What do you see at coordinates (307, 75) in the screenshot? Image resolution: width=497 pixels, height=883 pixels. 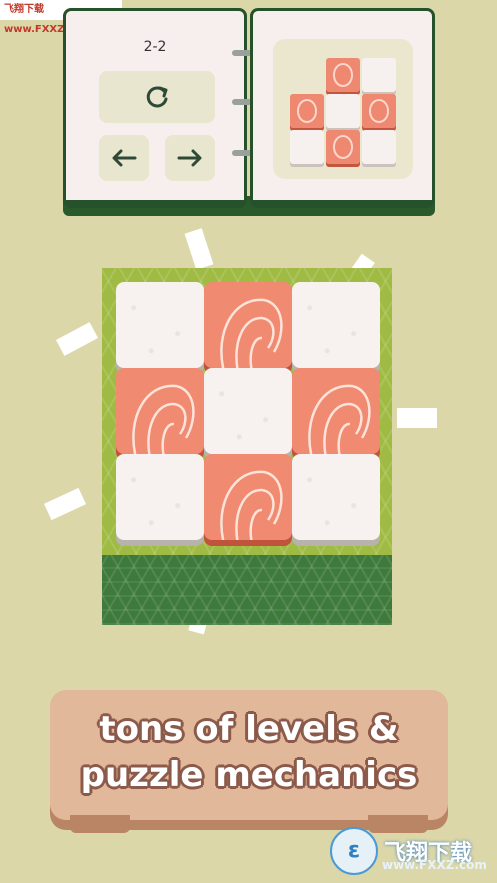 I see `preview-empty-cell` at bounding box center [307, 75].